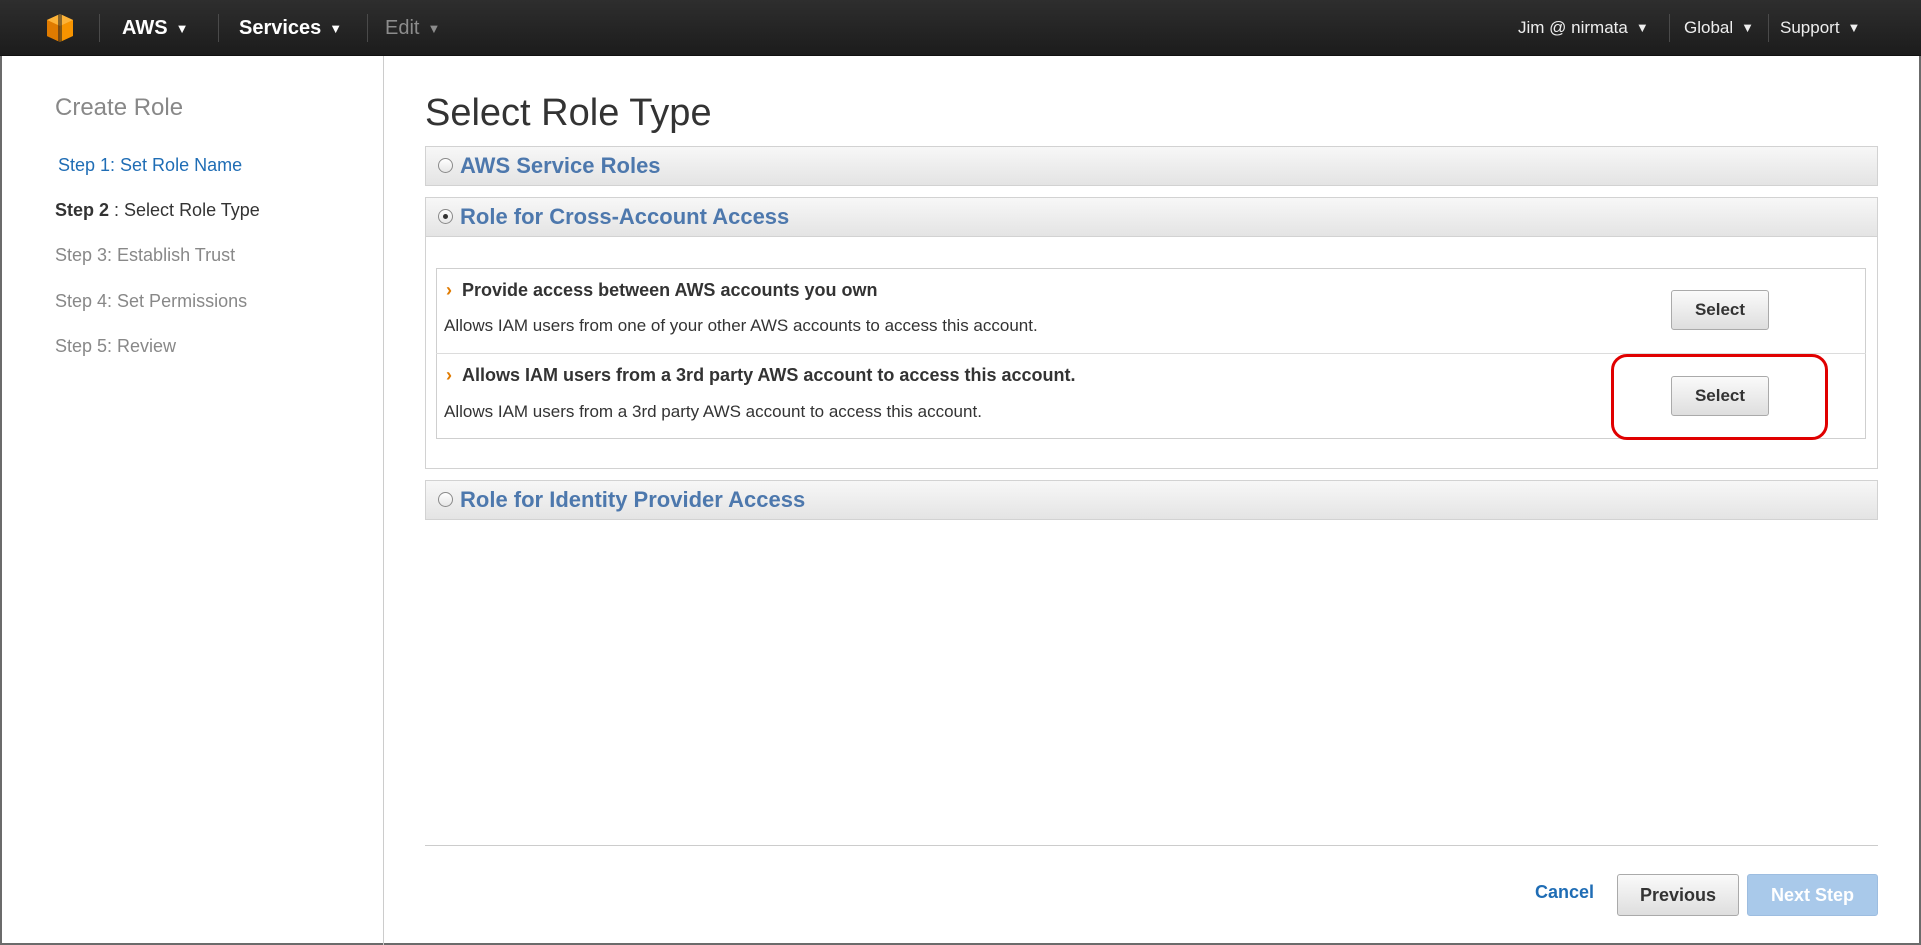 This screenshot has width=1921, height=945. I want to click on user-menu: Jim @ nirmata ▼, so click(1583, 28).